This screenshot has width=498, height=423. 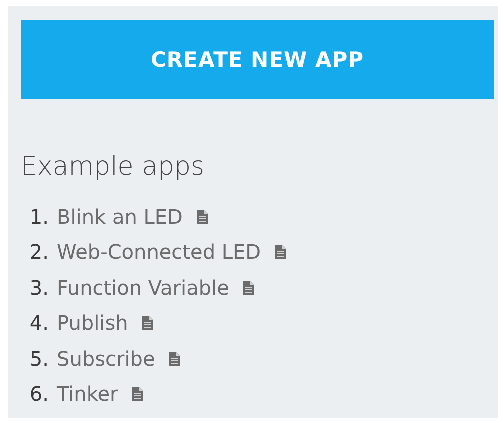 What do you see at coordinates (120, 216) in the screenshot?
I see `example-link: Blink an LED` at bounding box center [120, 216].